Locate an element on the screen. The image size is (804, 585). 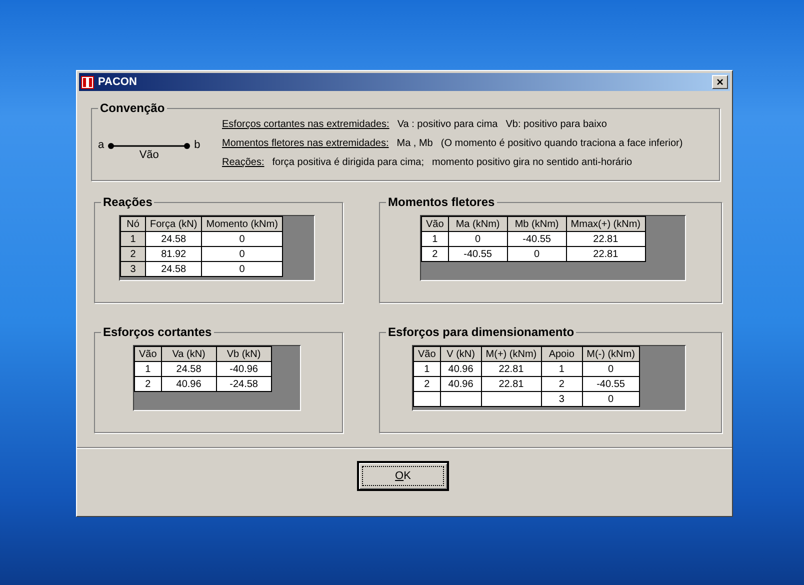
row-header: 2 is located at coordinates (133, 254).